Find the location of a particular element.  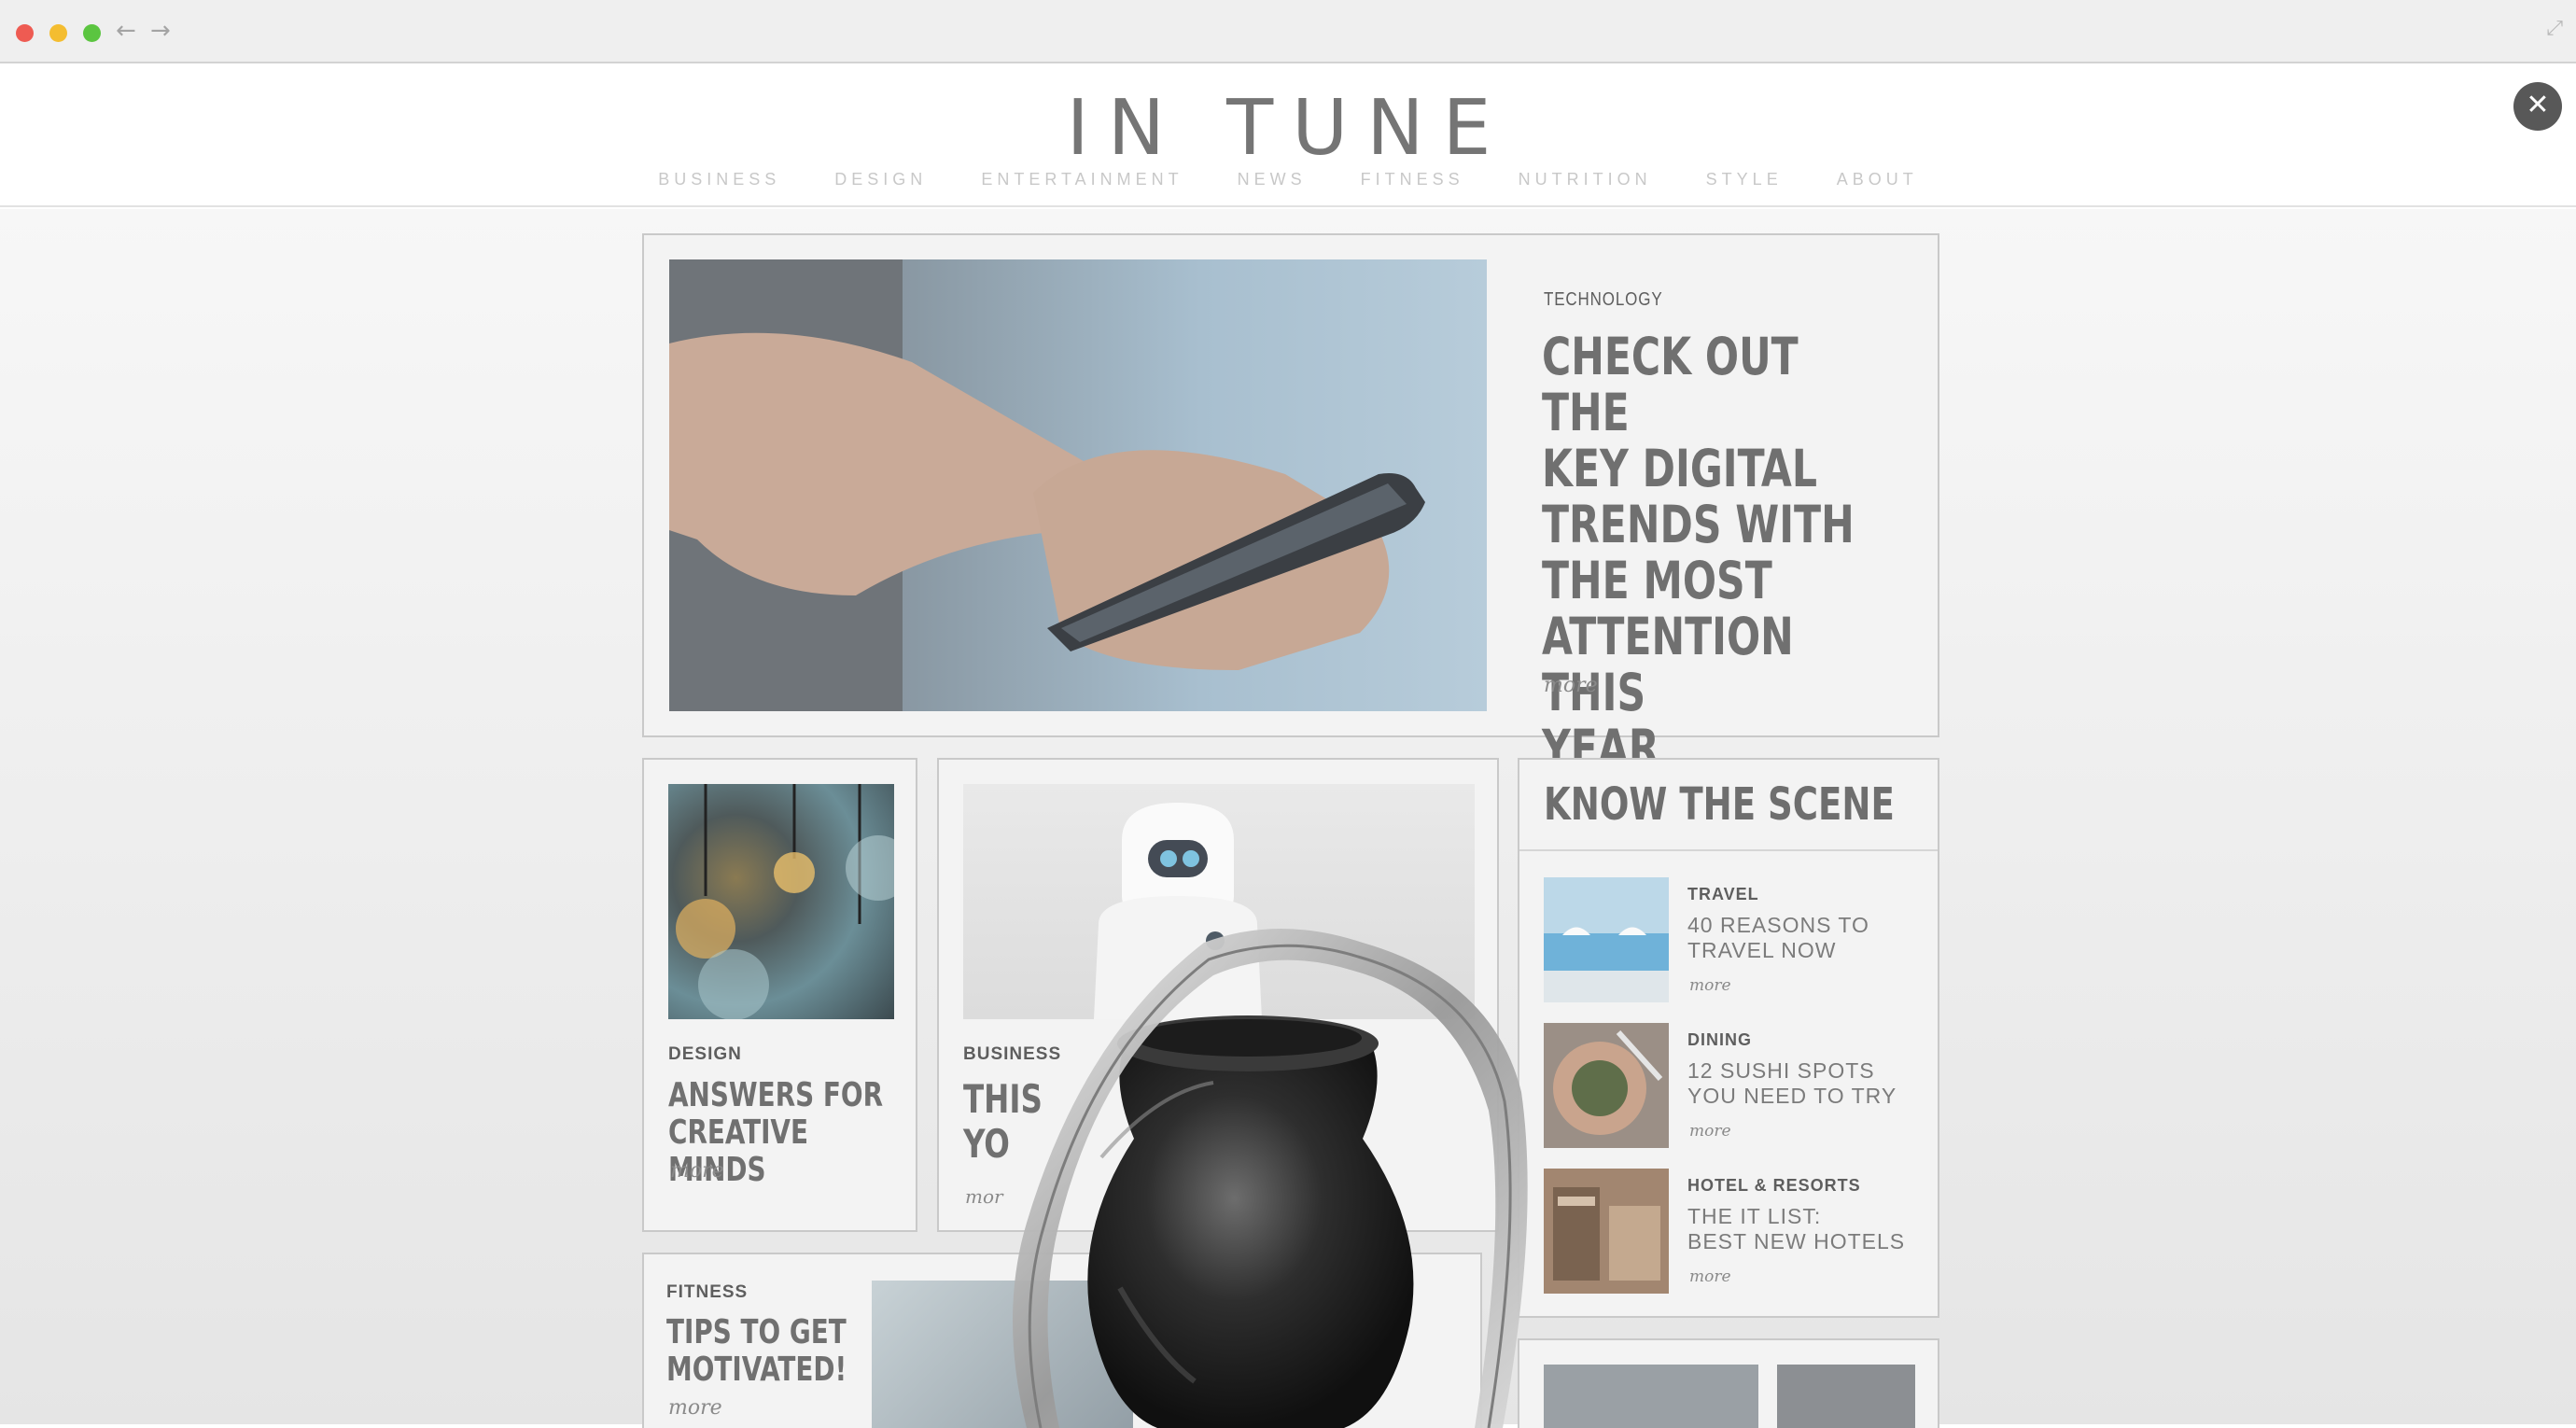

design-image is located at coordinates (789, 902).